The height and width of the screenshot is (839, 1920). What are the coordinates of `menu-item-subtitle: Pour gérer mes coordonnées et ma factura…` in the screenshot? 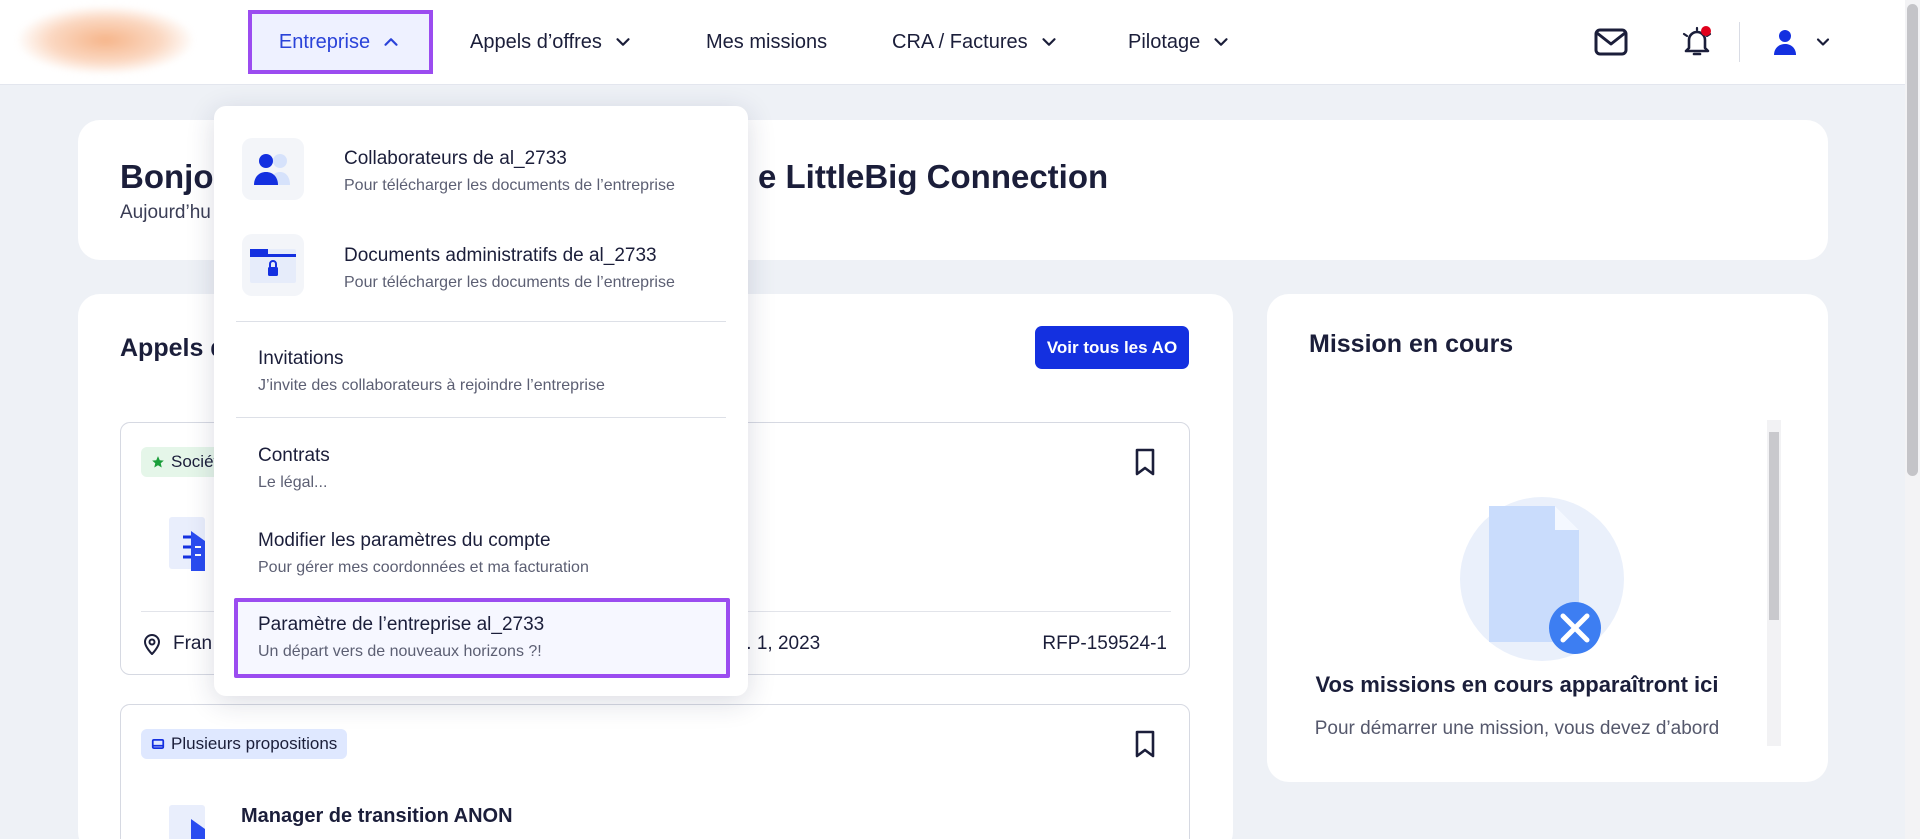 It's located at (423, 567).